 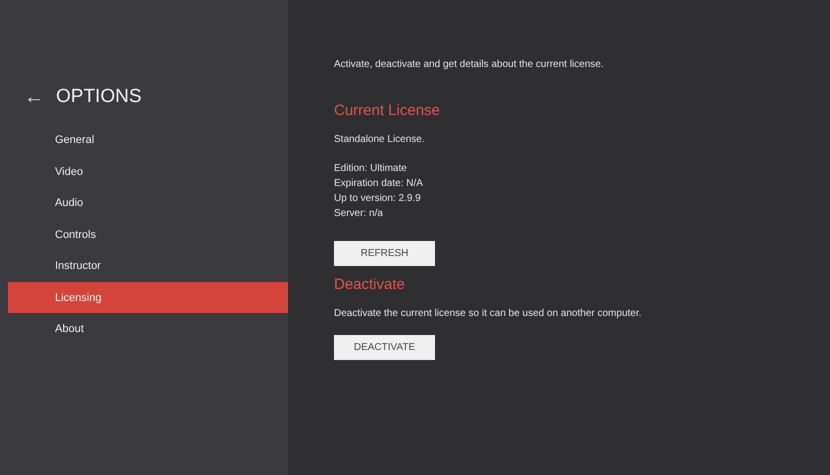 I want to click on menu-item: Audio, so click(x=148, y=202).